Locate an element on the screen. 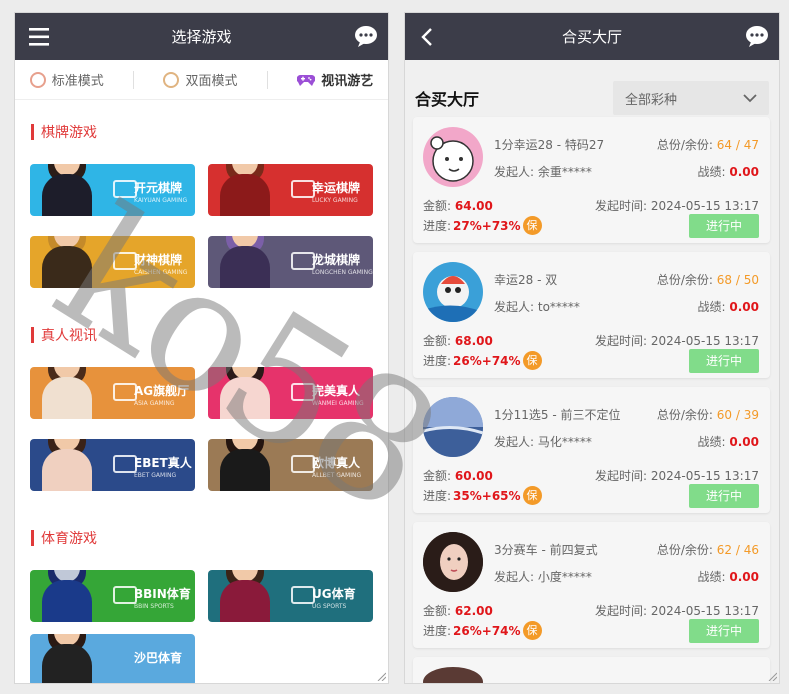 Image resolution: width=789 pixels, height=694 pixels. game-name: 财神棋牌 is located at coordinates (158, 260).